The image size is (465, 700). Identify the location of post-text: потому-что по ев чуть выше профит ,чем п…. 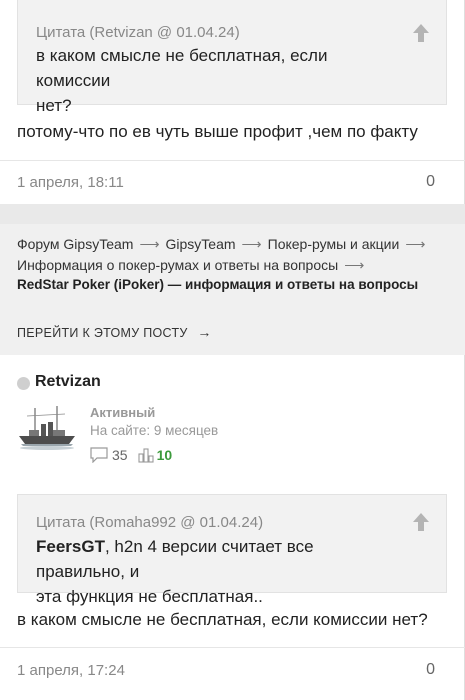
(217, 131).